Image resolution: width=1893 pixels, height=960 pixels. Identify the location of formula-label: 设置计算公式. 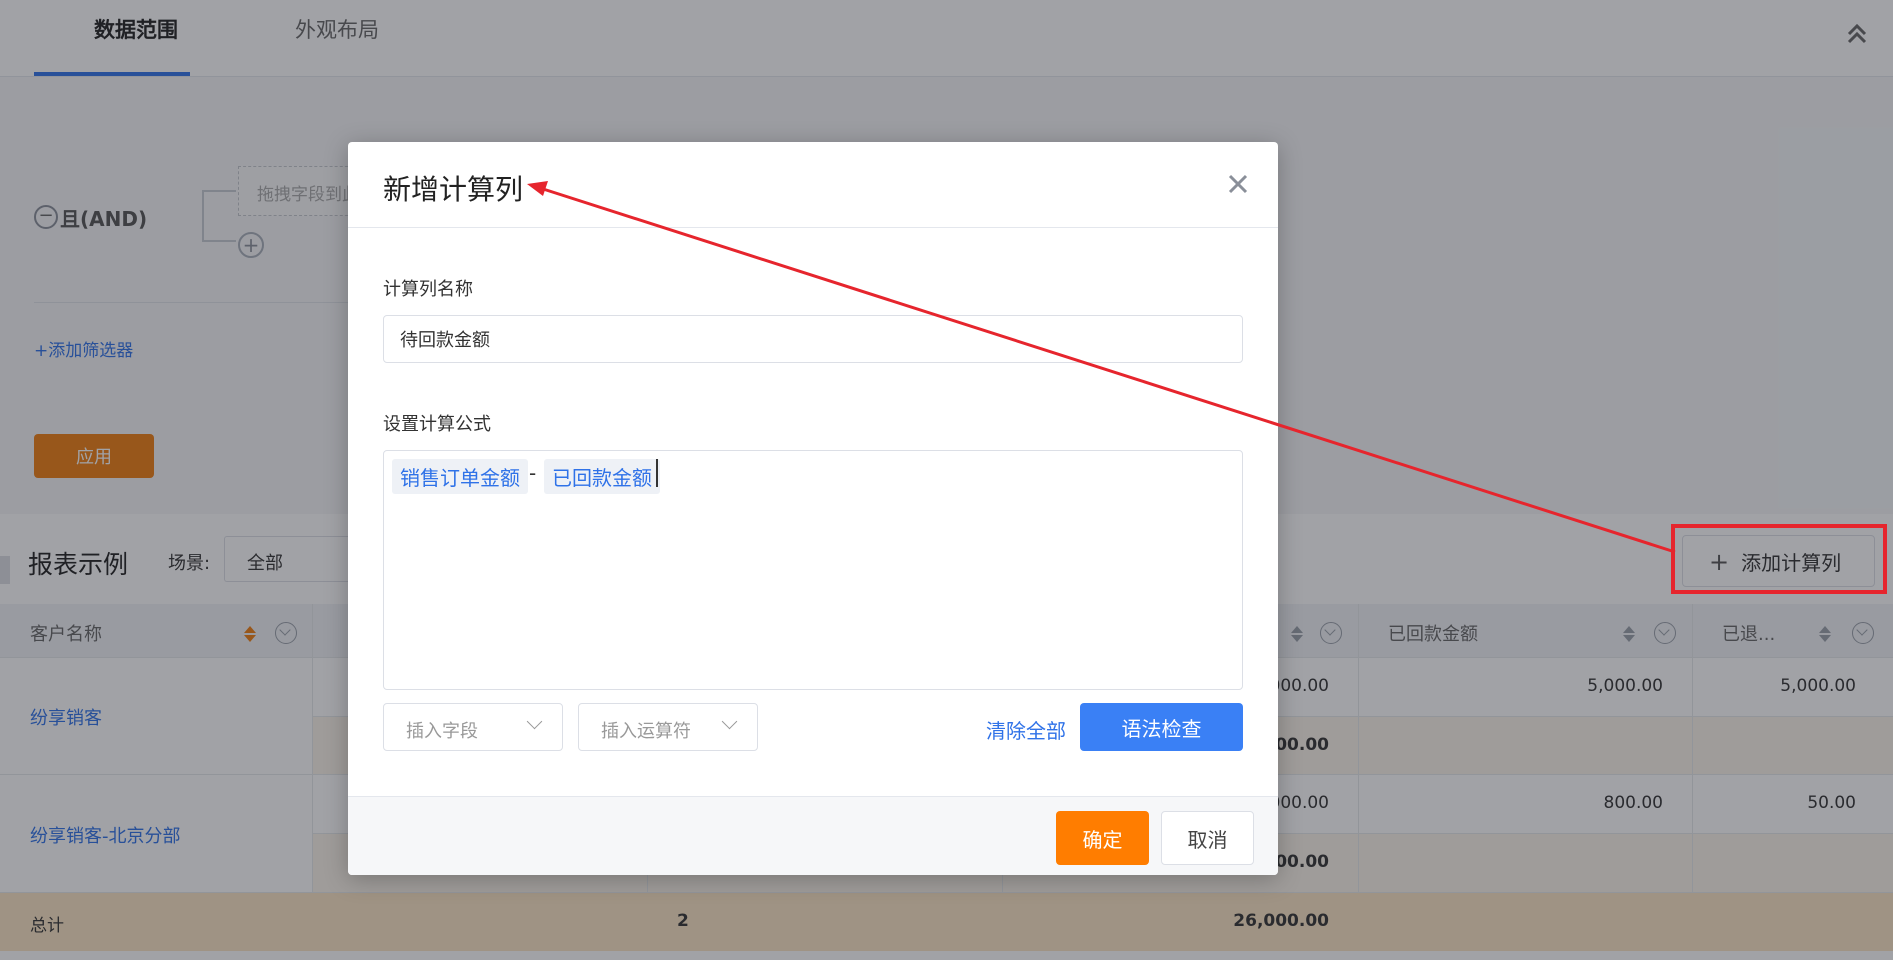
(437, 424).